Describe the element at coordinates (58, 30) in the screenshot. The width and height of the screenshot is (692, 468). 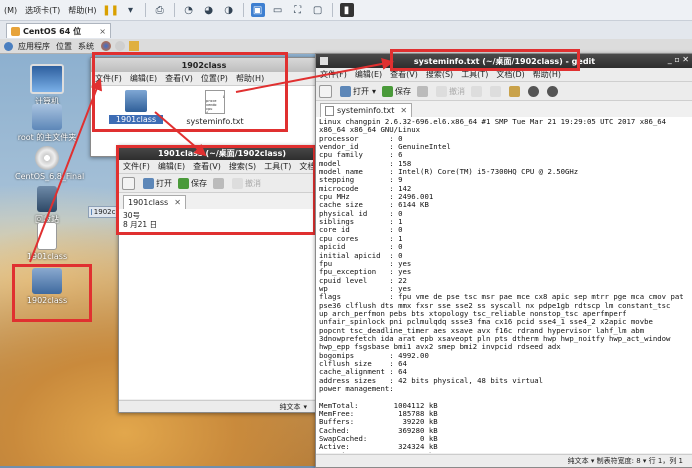
I see `vm-tab: CentOS 64 位 ×` at that location.